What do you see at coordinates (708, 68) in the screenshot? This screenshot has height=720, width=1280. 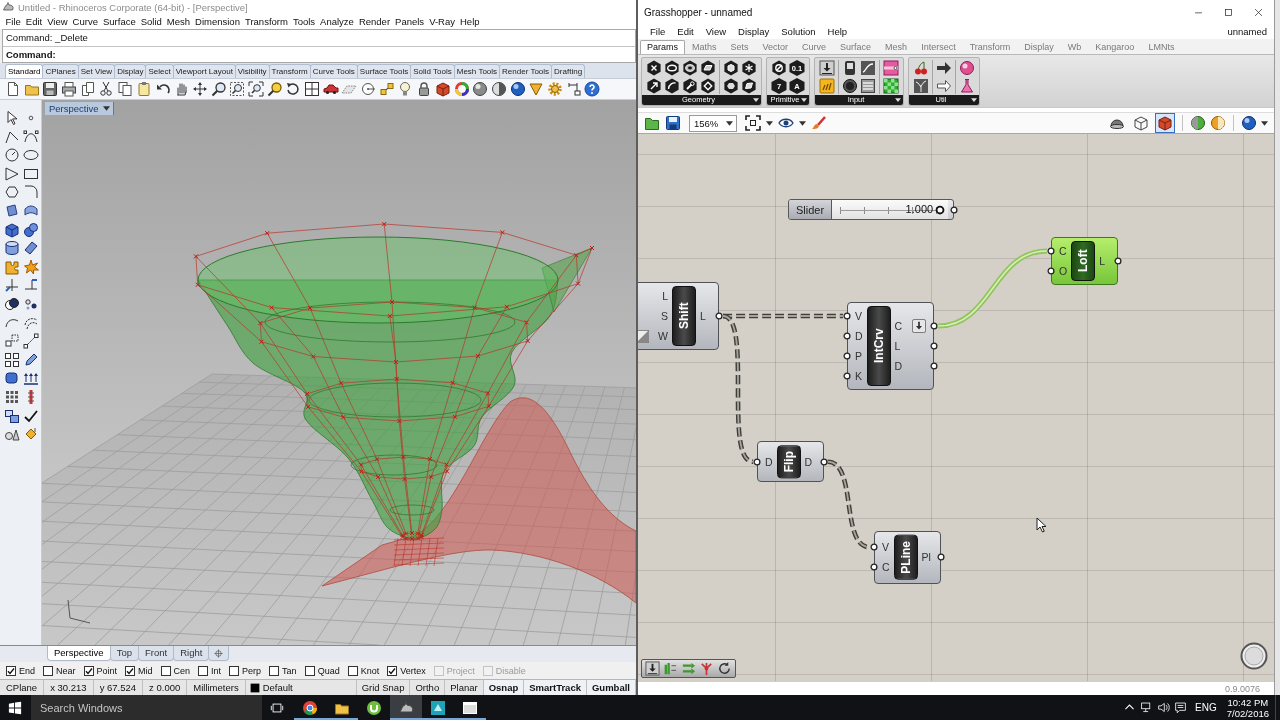 I see `parallelogram-hexagon-icon` at bounding box center [708, 68].